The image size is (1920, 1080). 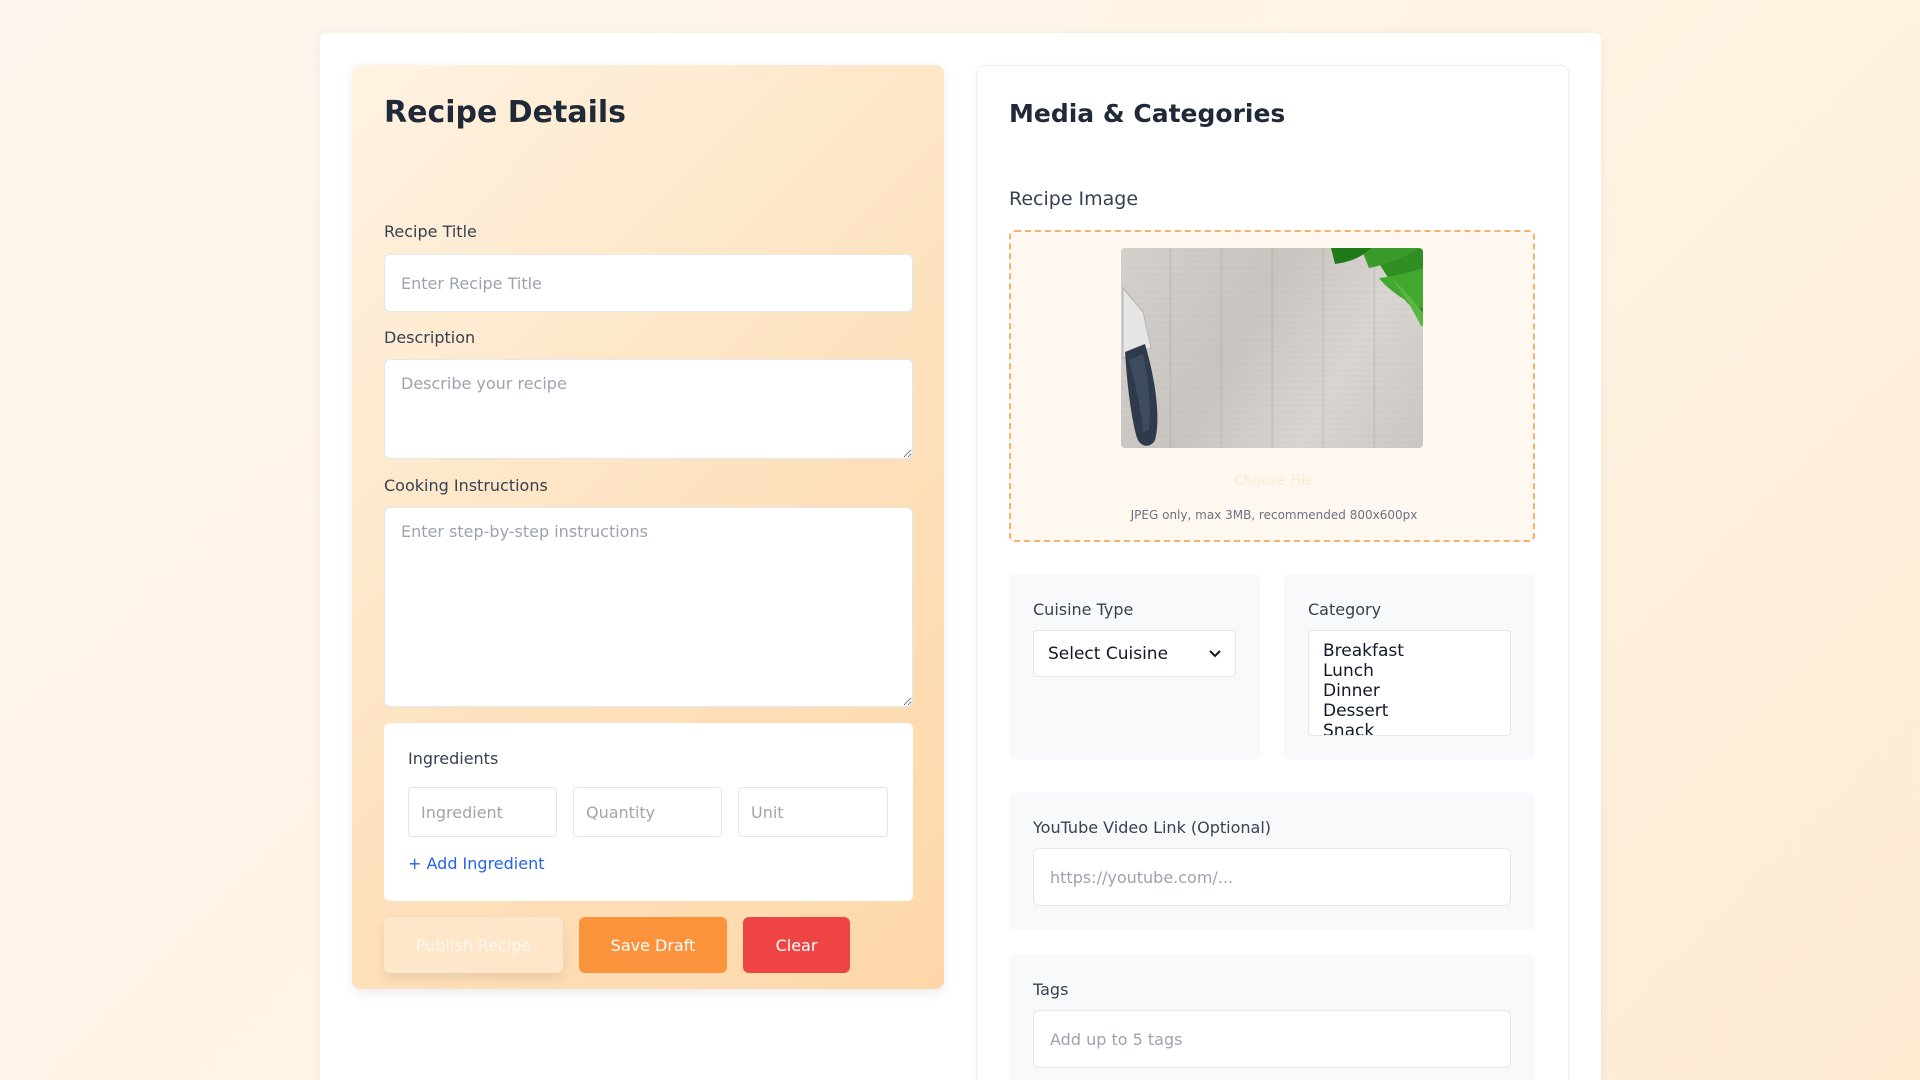 What do you see at coordinates (1272, 1039) in the screenshot?
I see `tags-input` at bounding box center [1272, 1039].